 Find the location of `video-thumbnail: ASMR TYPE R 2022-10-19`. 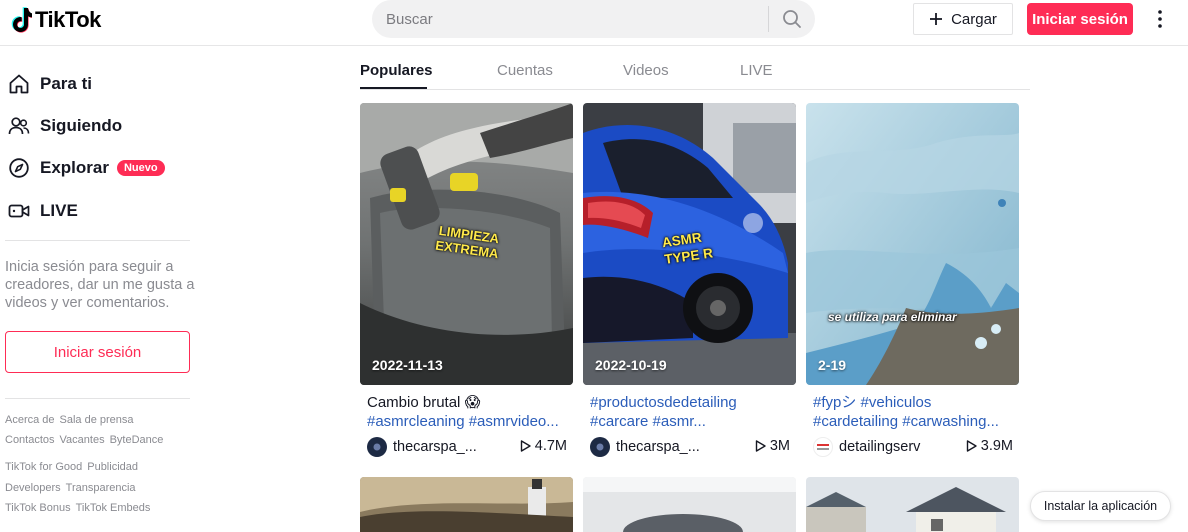

video-thumbnail: ASMR TYPE R 2022-10-19 is located at coordinates (689, 244).